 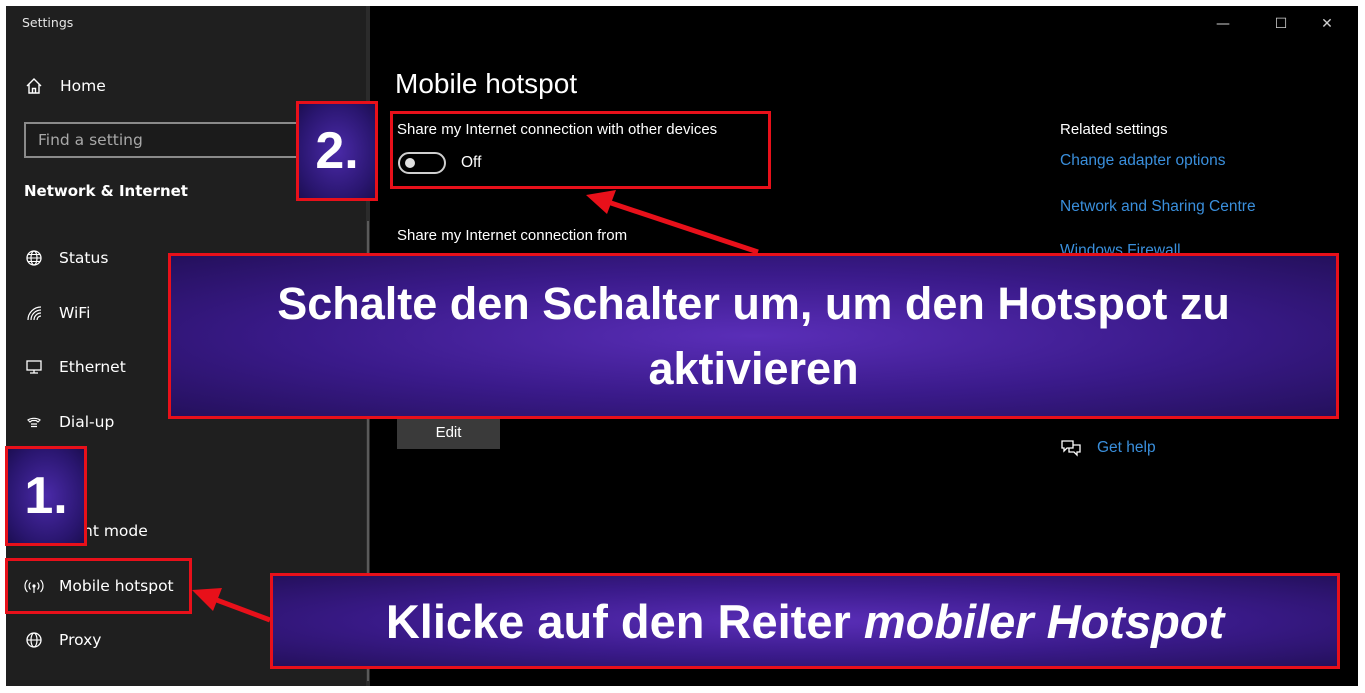 What do you see at coordinates (1126, 447) in the screenshot?
I see `get-help-label: Get help` at bounding box center [1126, 447].